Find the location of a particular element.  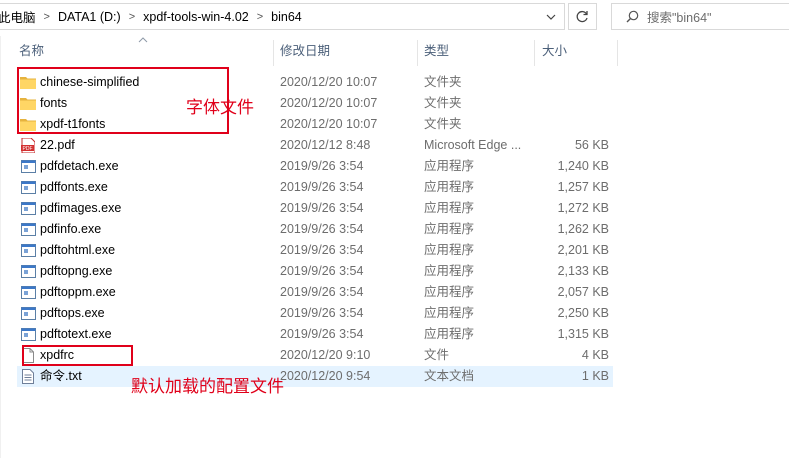

file-date: 2020/12/12 8:48 is located at coordinates (325, 145).